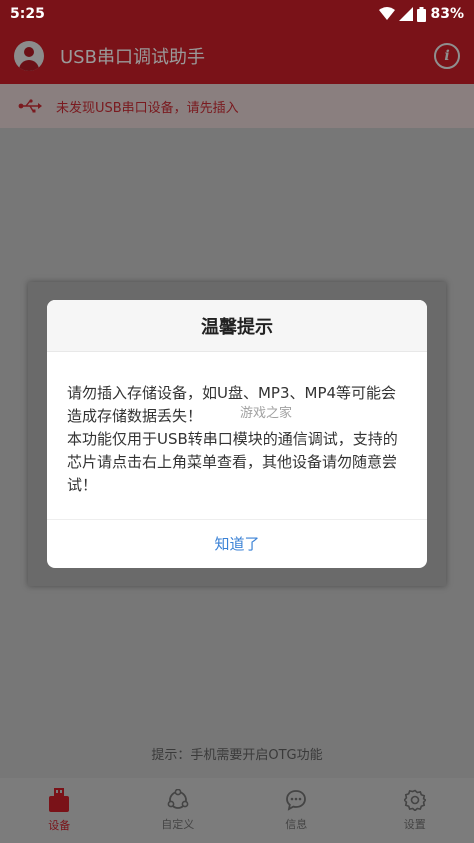  I want to click on avatar, so click(29, 56).